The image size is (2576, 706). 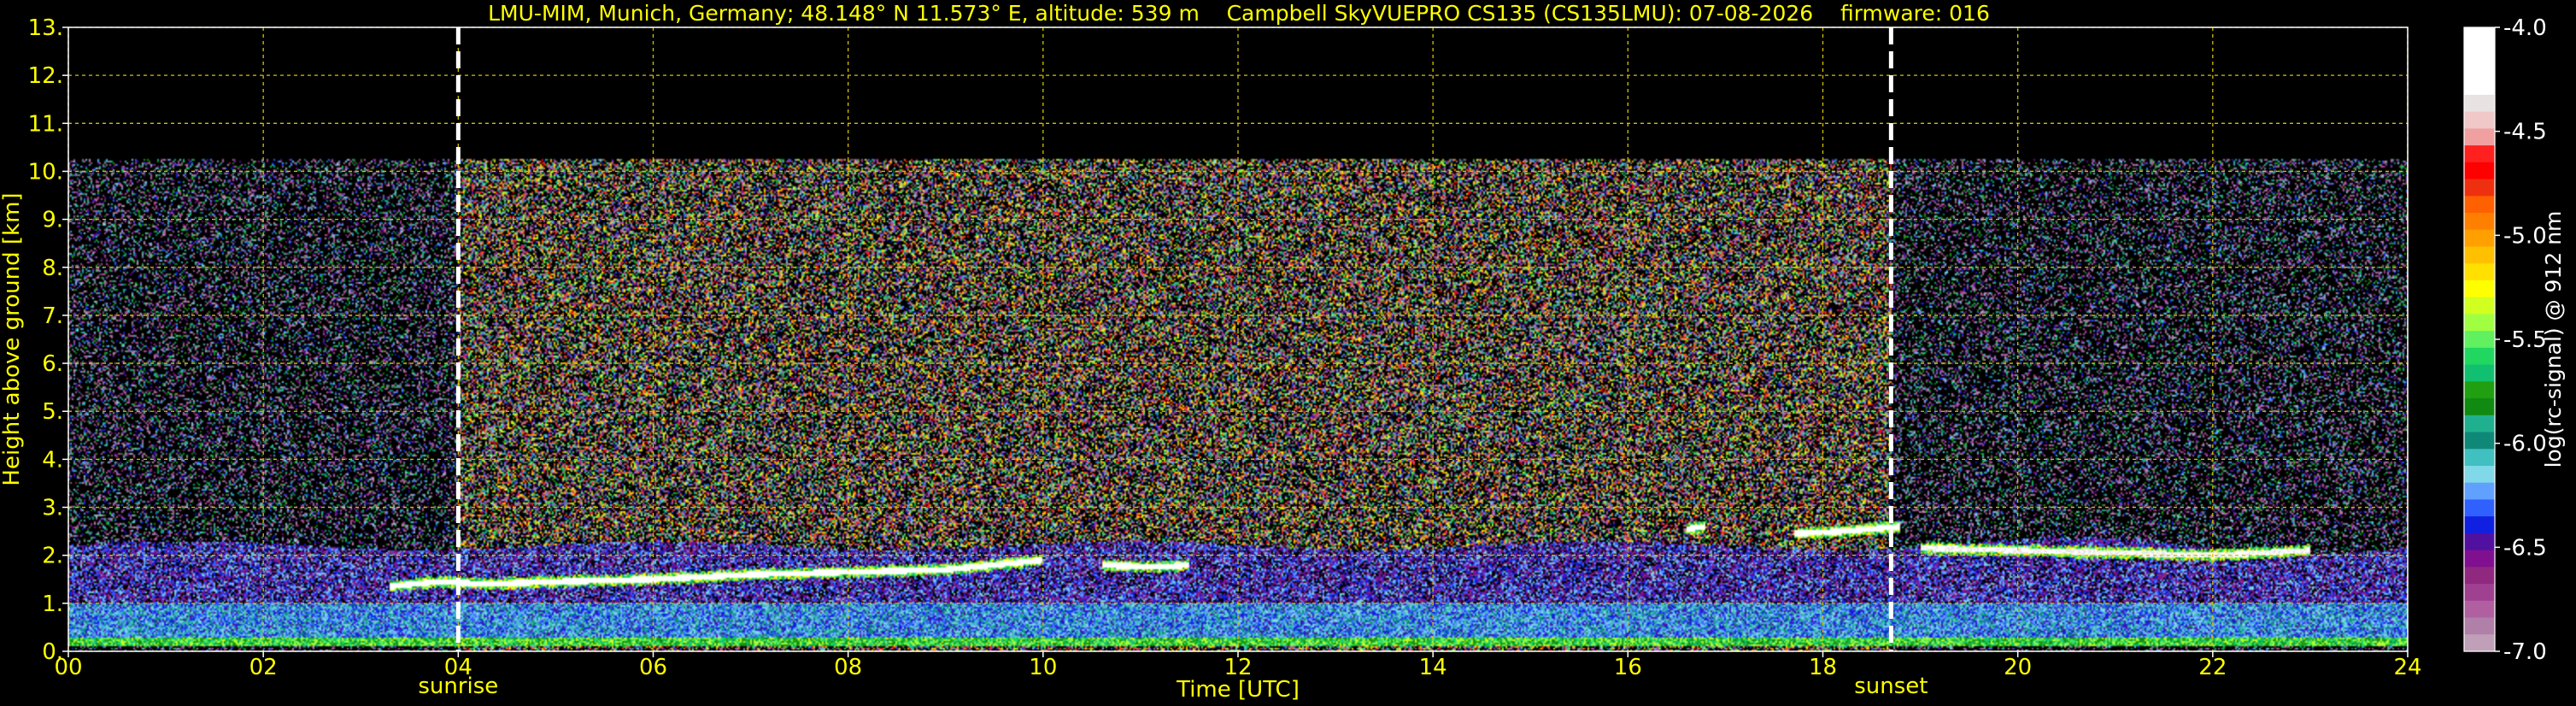 What do you see at coordinates (653, 667) in the screenshot?
I see `x-tick-label: 06` at bounding box center [653, 667].